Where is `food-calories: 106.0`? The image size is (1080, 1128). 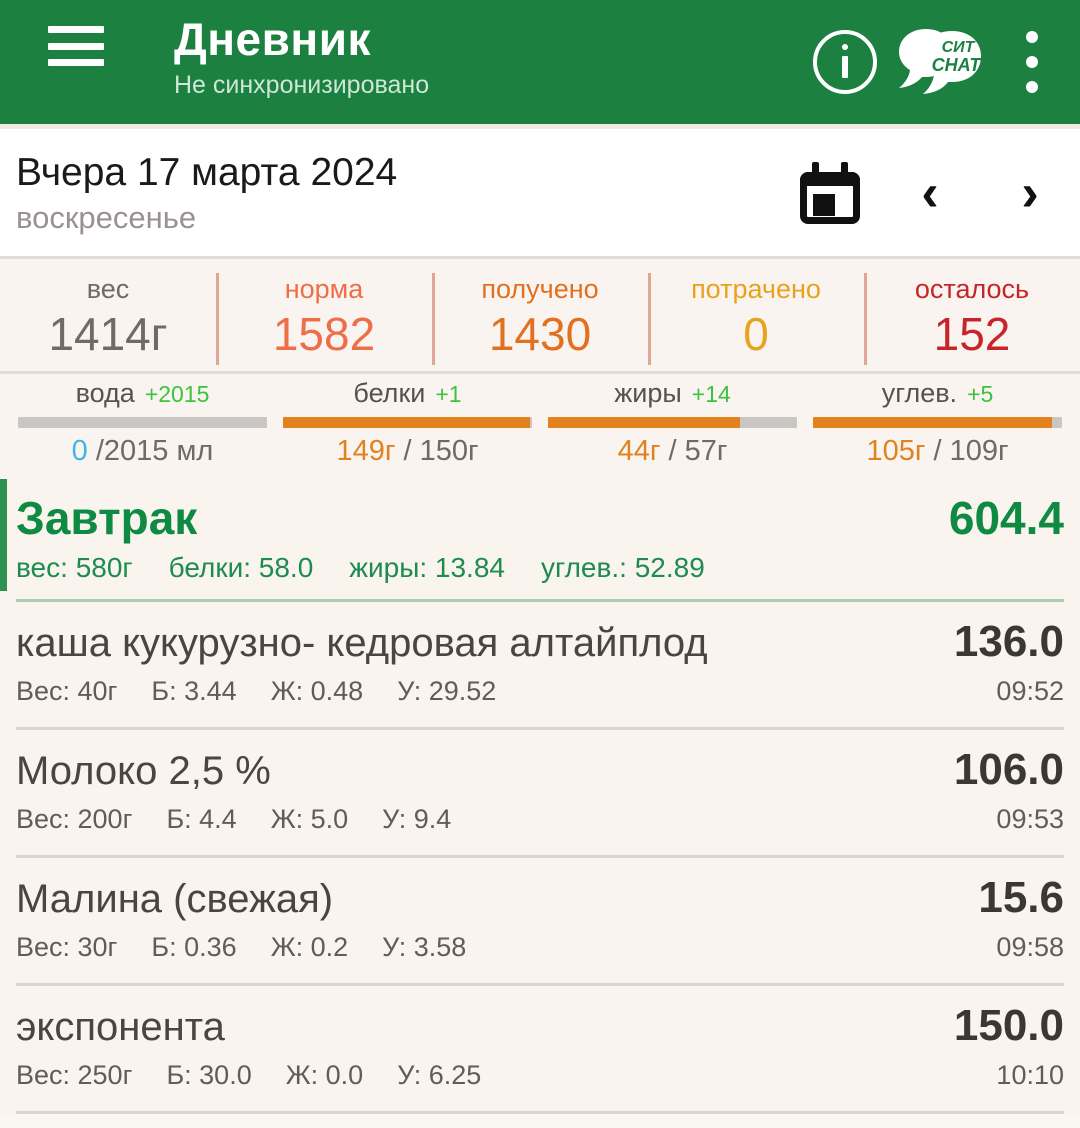
food-calories: 106.0 is located at coordinates (1008, 769).